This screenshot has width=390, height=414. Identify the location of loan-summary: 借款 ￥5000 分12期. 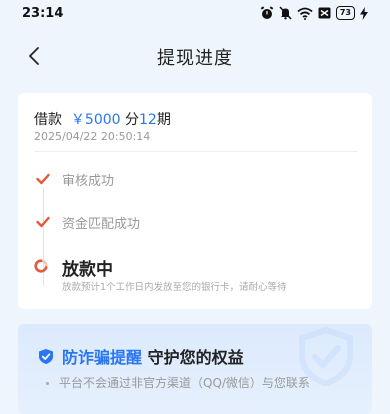
(102, 119).